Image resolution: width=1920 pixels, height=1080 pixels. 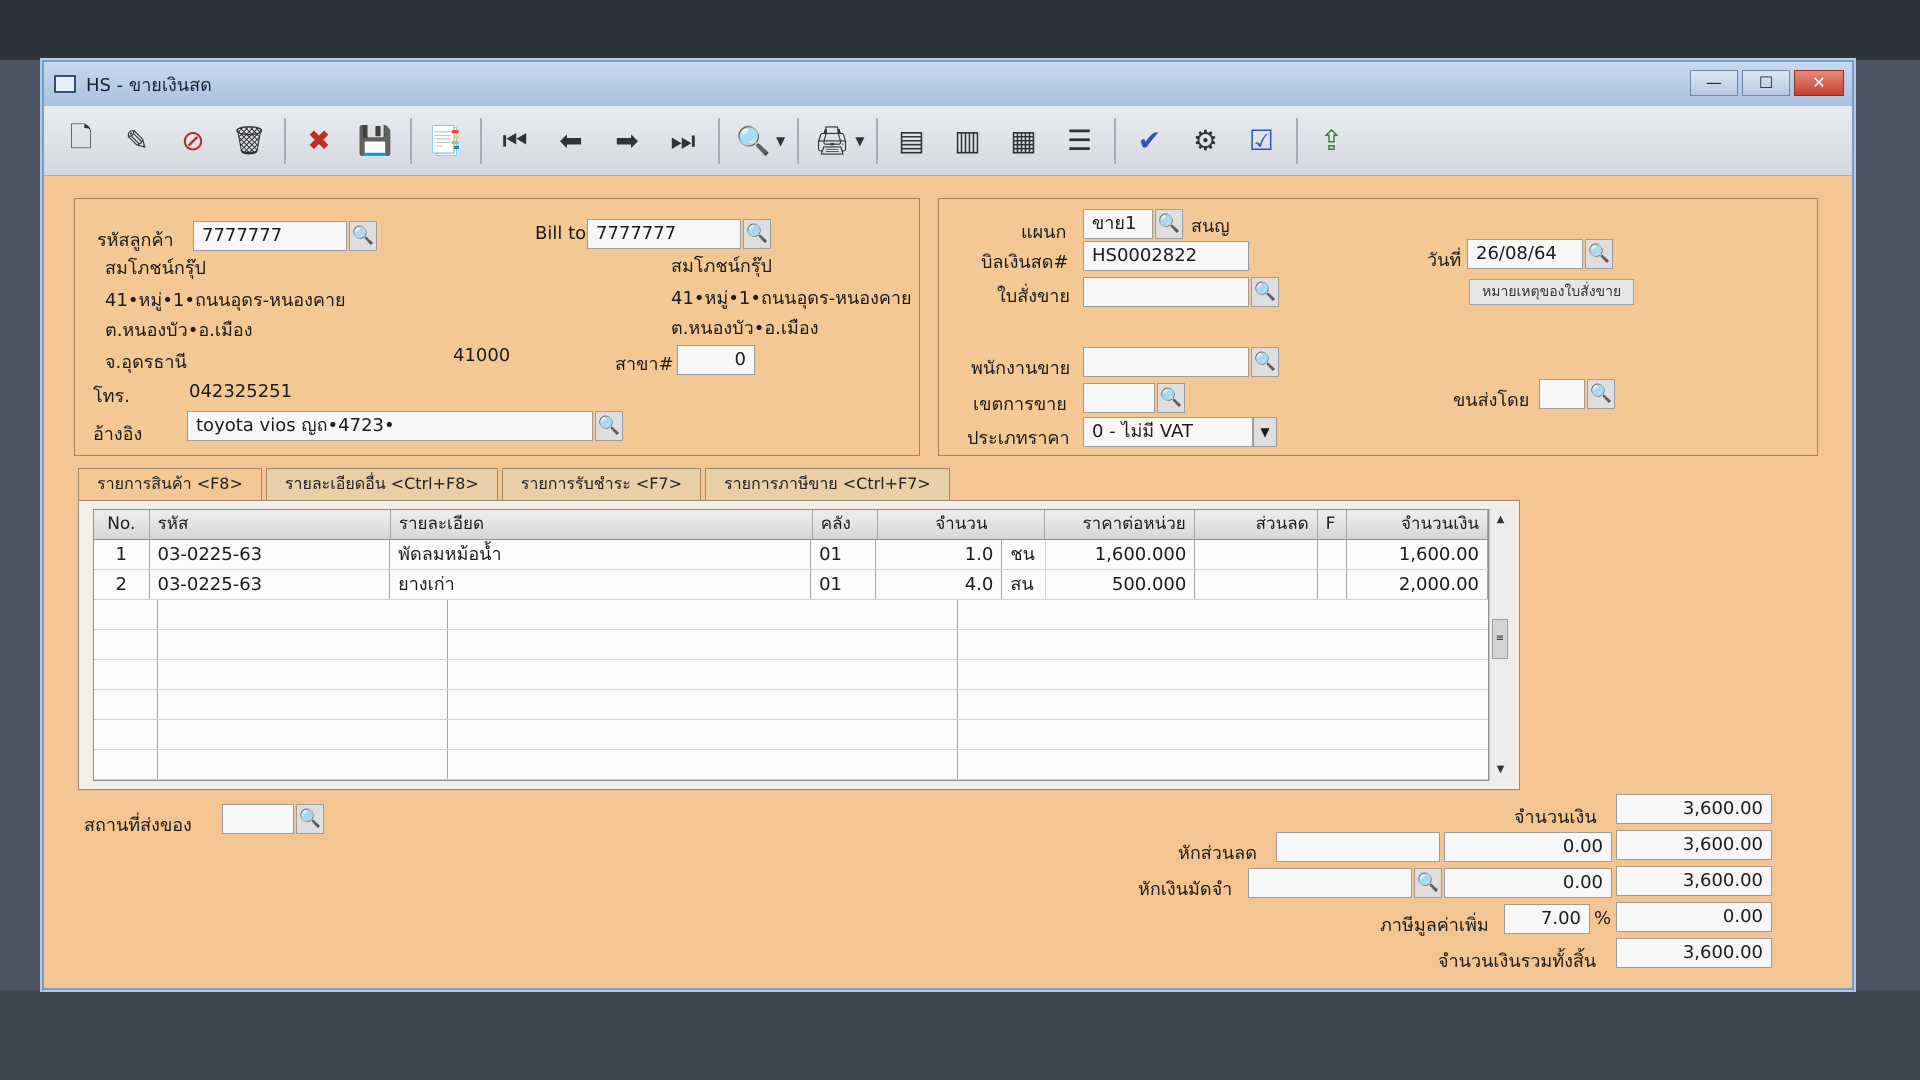 I want to click on cell-unit: สน, so click(x=1024, y=584).